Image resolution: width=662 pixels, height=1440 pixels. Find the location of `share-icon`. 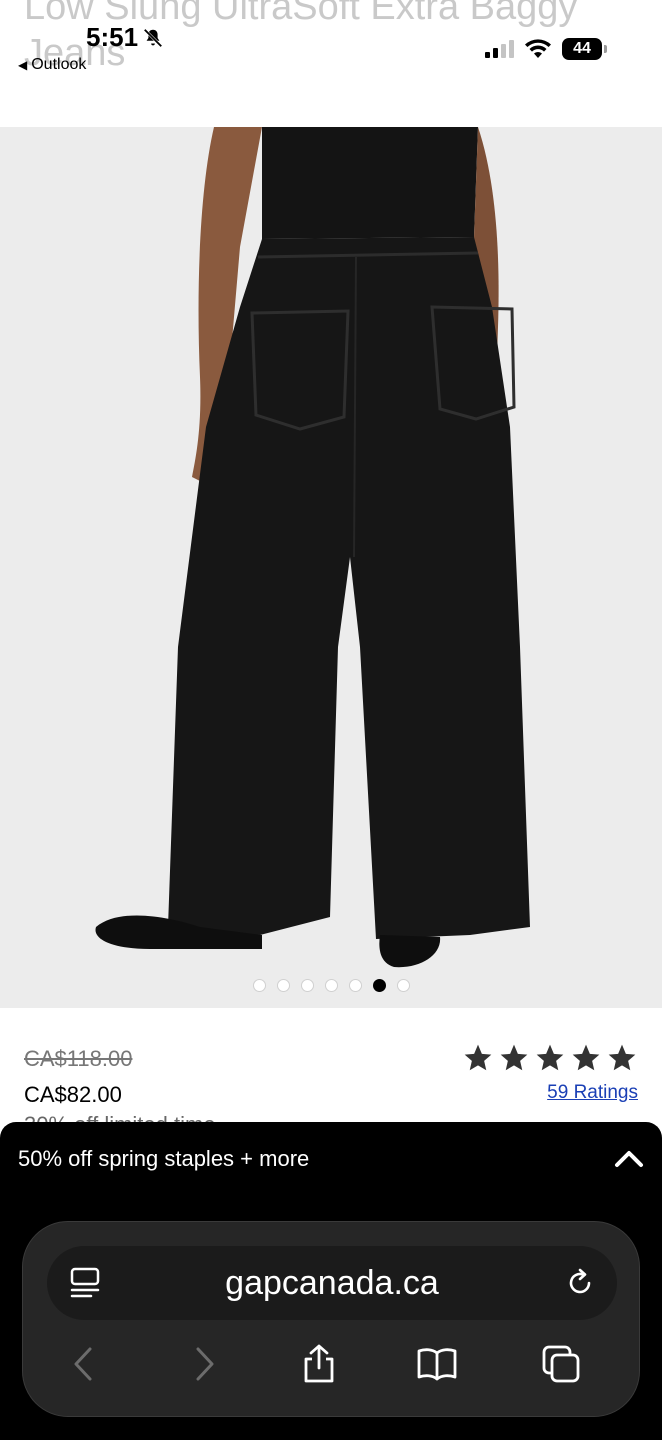

share-icon is located at coordinates (319, 1363).